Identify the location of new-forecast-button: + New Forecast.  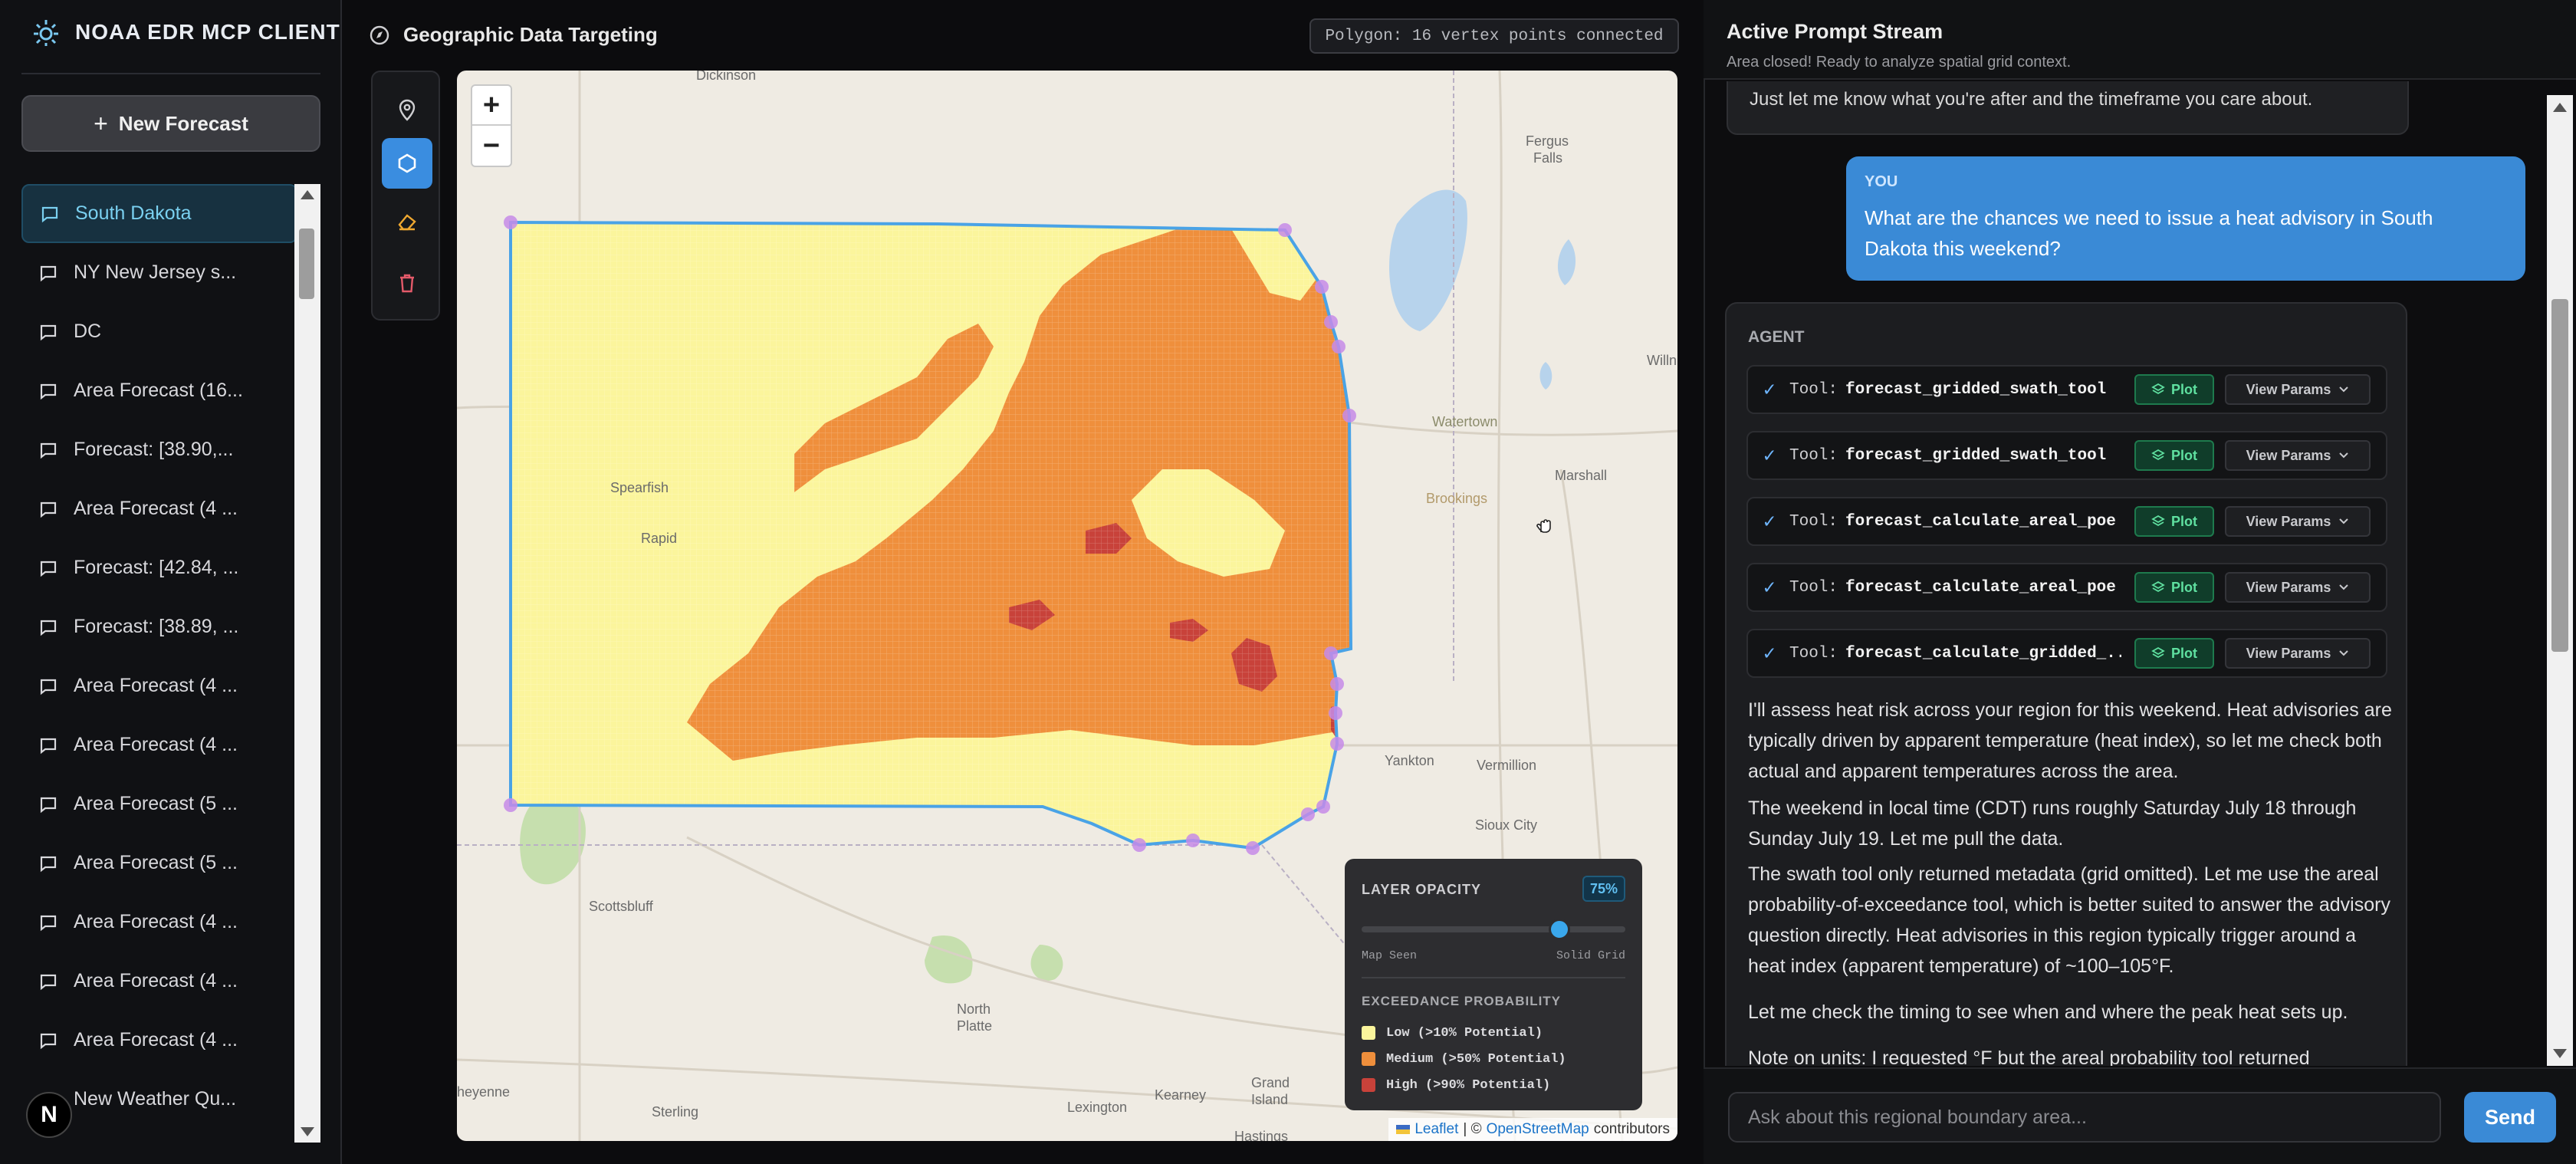
(171, 123).